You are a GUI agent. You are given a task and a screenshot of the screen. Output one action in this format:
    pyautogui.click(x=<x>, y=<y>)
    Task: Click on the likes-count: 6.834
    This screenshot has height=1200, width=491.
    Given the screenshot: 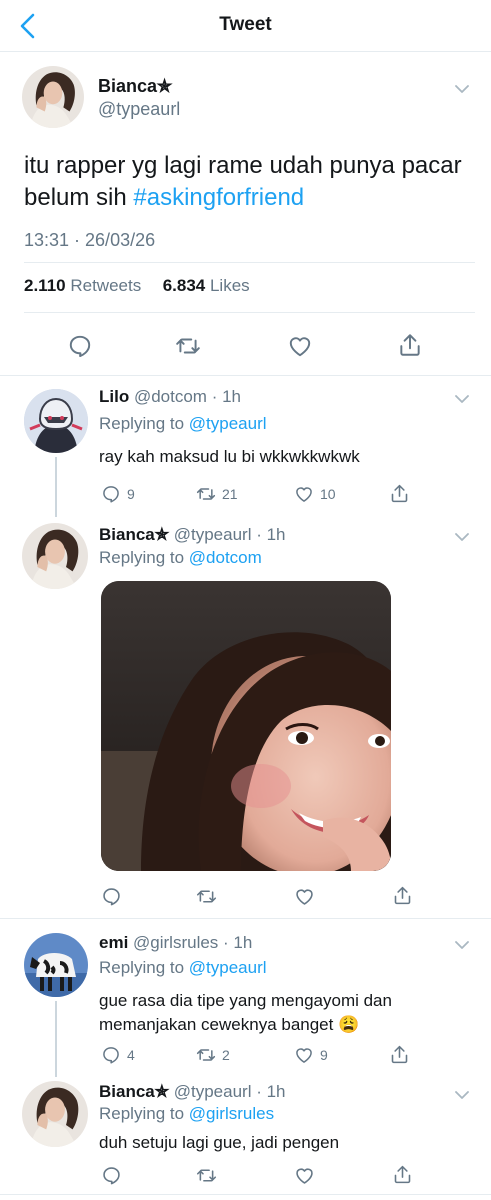 What is the action you would take?
    pyautogui.click(x=184, y=285)
    